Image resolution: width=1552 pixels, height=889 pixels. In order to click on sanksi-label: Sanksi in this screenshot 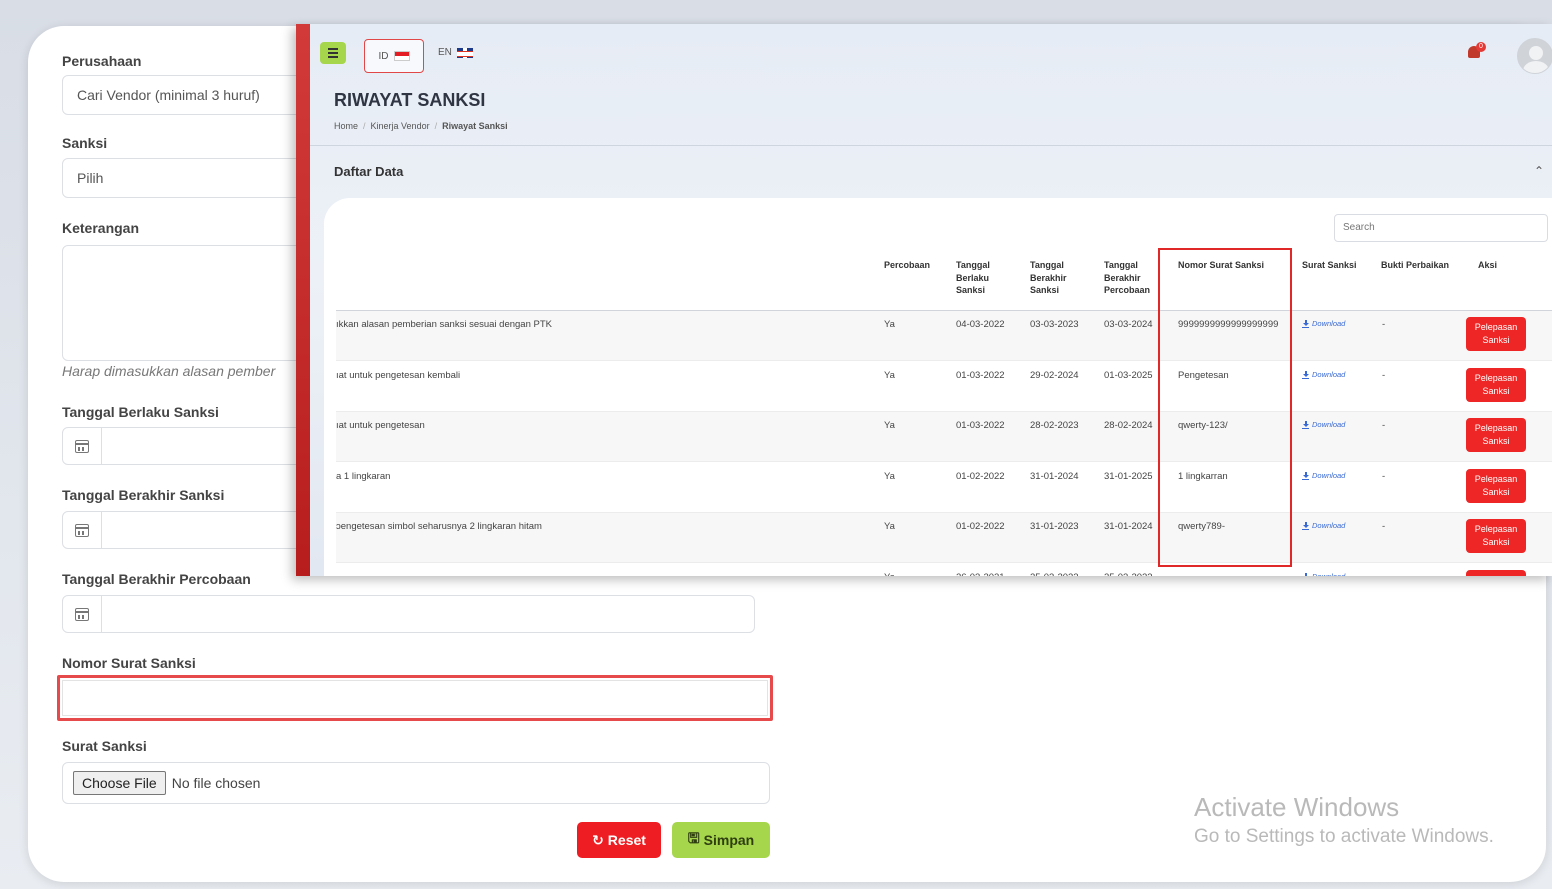, I will do `click(85, 143)`.